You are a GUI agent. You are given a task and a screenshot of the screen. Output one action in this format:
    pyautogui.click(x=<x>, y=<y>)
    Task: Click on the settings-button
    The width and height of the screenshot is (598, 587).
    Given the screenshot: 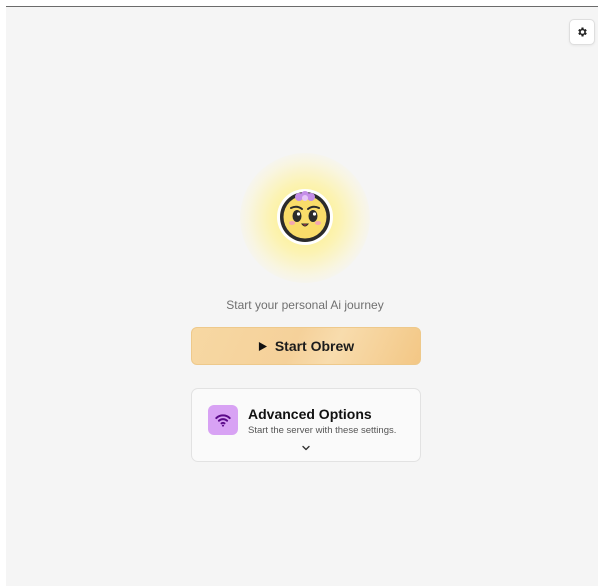 What is the action you would take?
    pyautogui.click(x=582, y=32)
    